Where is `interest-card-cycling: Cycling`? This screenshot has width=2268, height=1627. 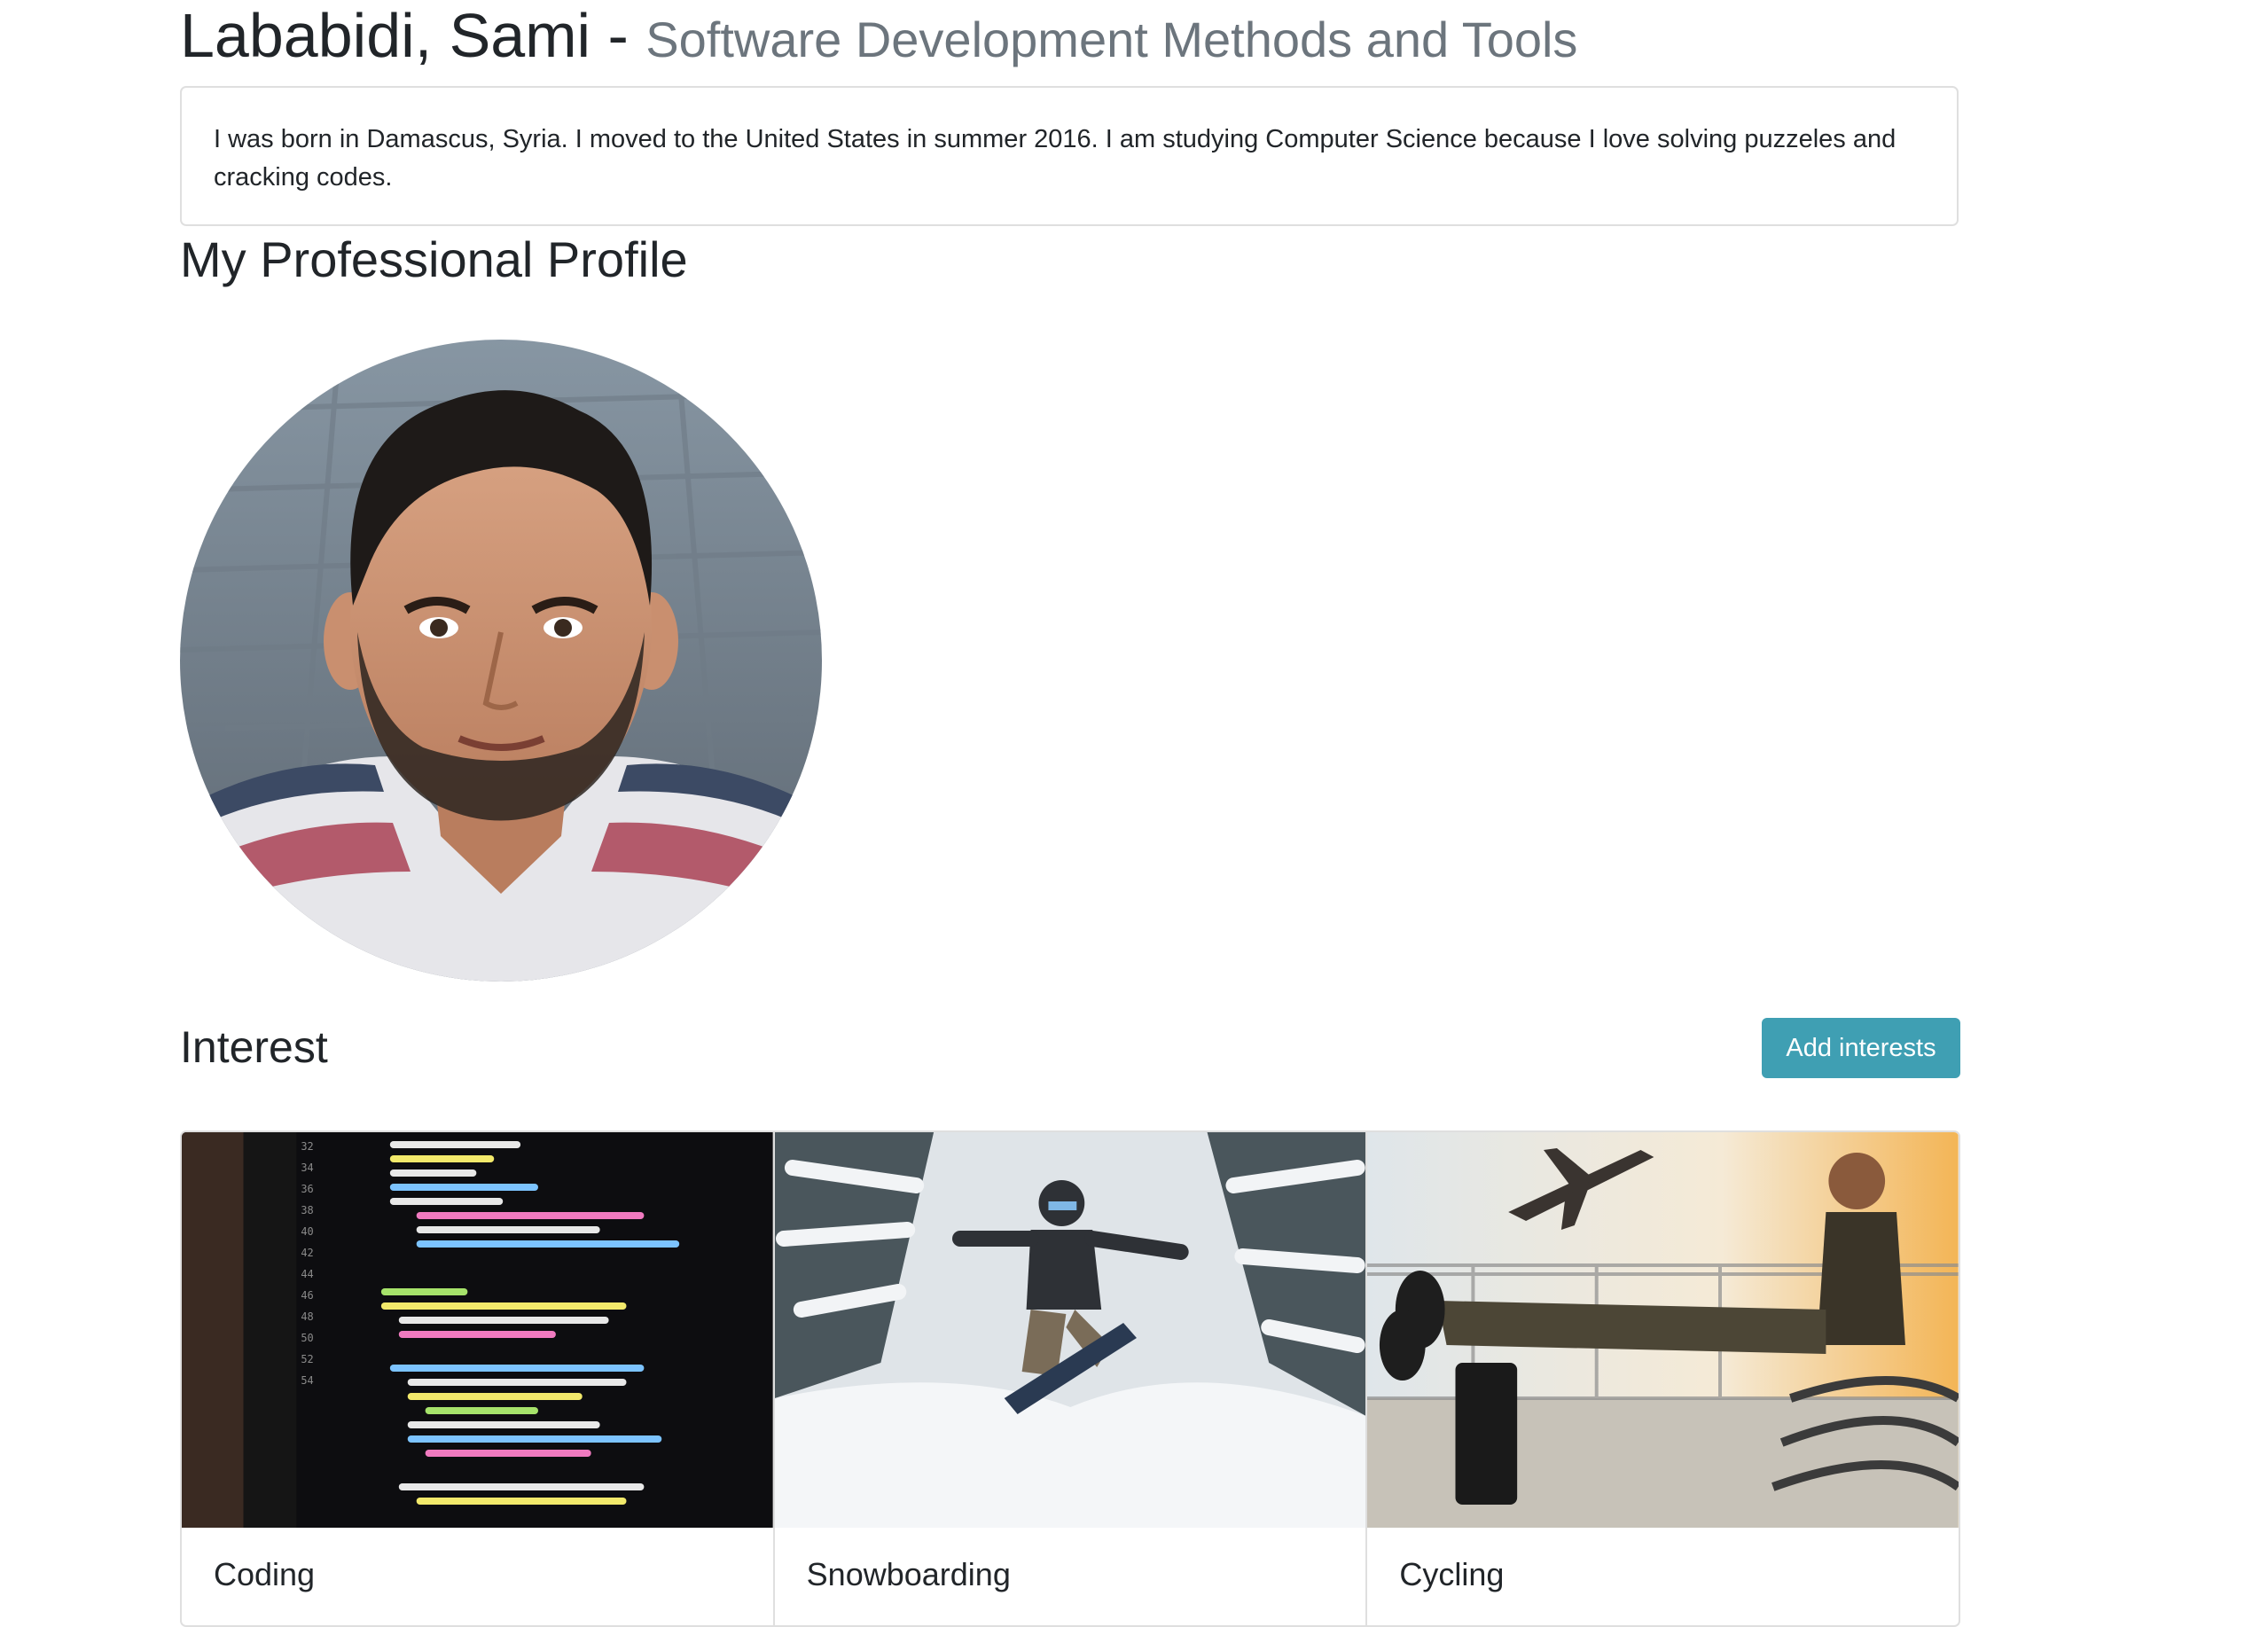
interest-card-cycling: Cycling is located at coordinates (1663, 1378).